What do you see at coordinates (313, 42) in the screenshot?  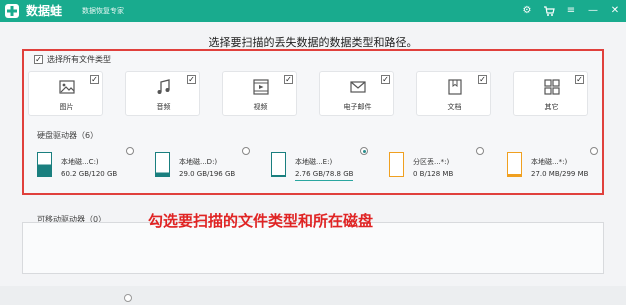 I see `instruction-text: 选择要扫描的丢失数据的数据类型和路径。` at bounding box center [313, 42].